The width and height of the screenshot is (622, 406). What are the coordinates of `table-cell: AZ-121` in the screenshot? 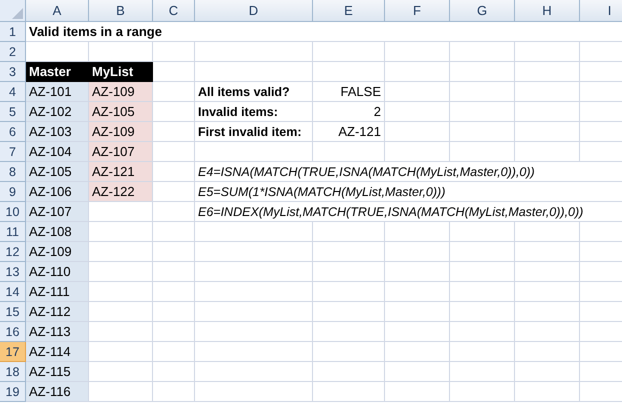 It's located at (121, 172).